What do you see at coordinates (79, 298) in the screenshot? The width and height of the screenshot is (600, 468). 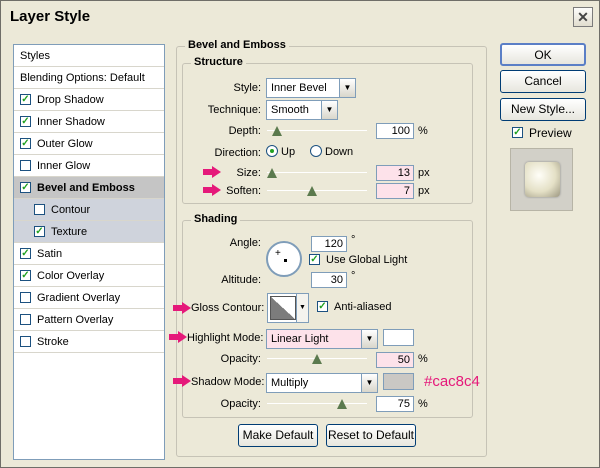 I see `style-item-label: Gradient Overlay` at bounding box center [79, 298].